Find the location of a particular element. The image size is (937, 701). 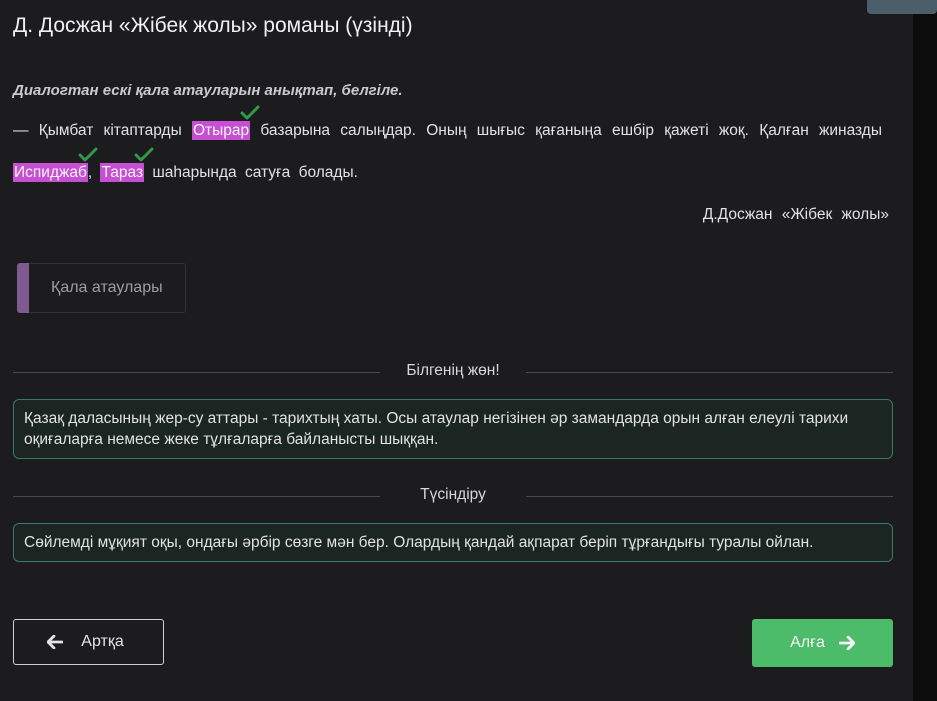

good-to-know-divider: Білгенің жөн! is located at coordinates (453, 372).